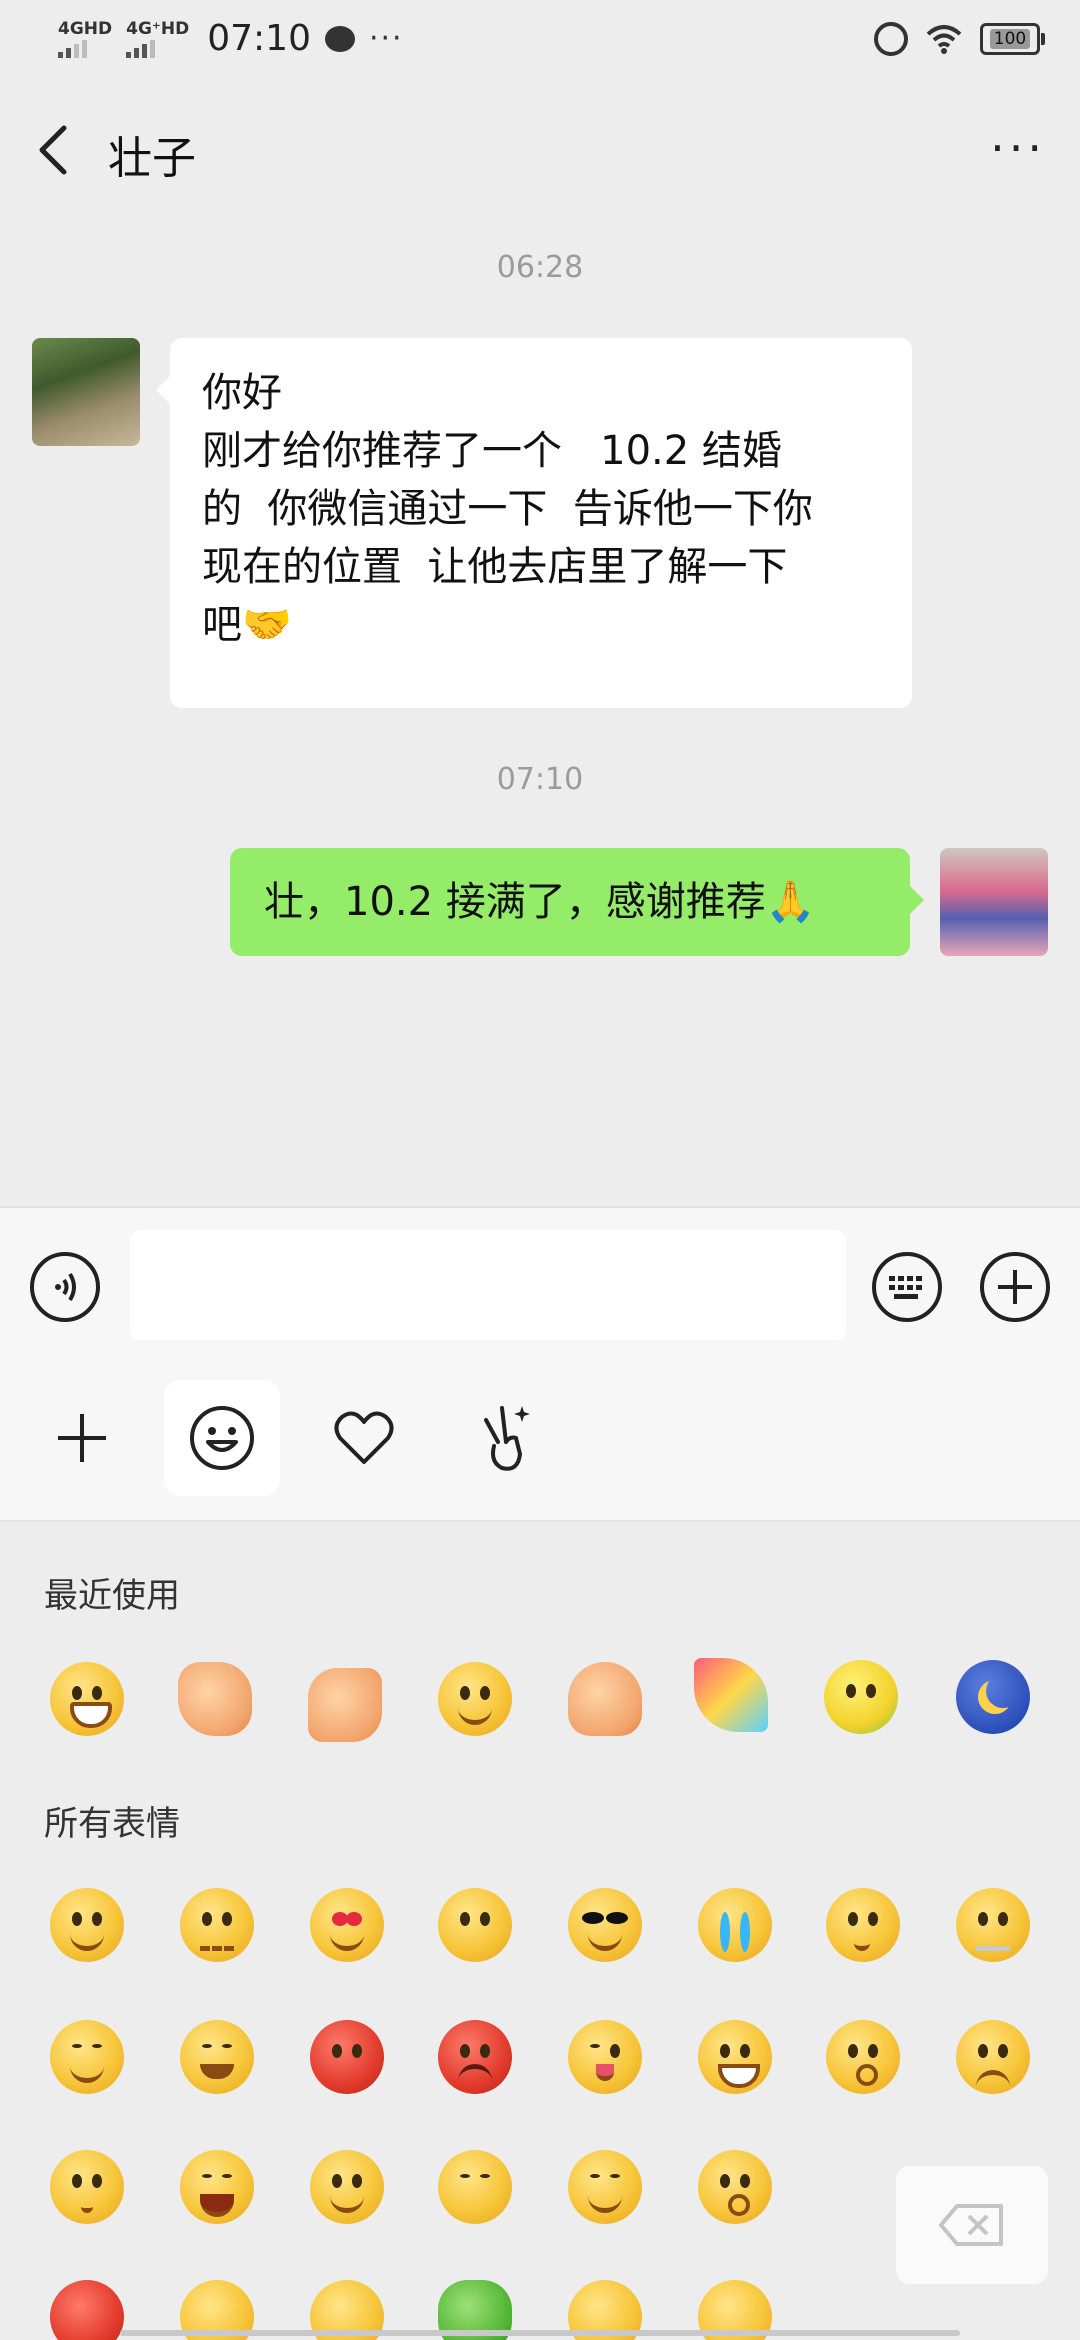 The image size is (1080, 2340). Describe the element at coordinates (386, 38) in the screenshot. I see `more-notifications-icon: ···` at that location.